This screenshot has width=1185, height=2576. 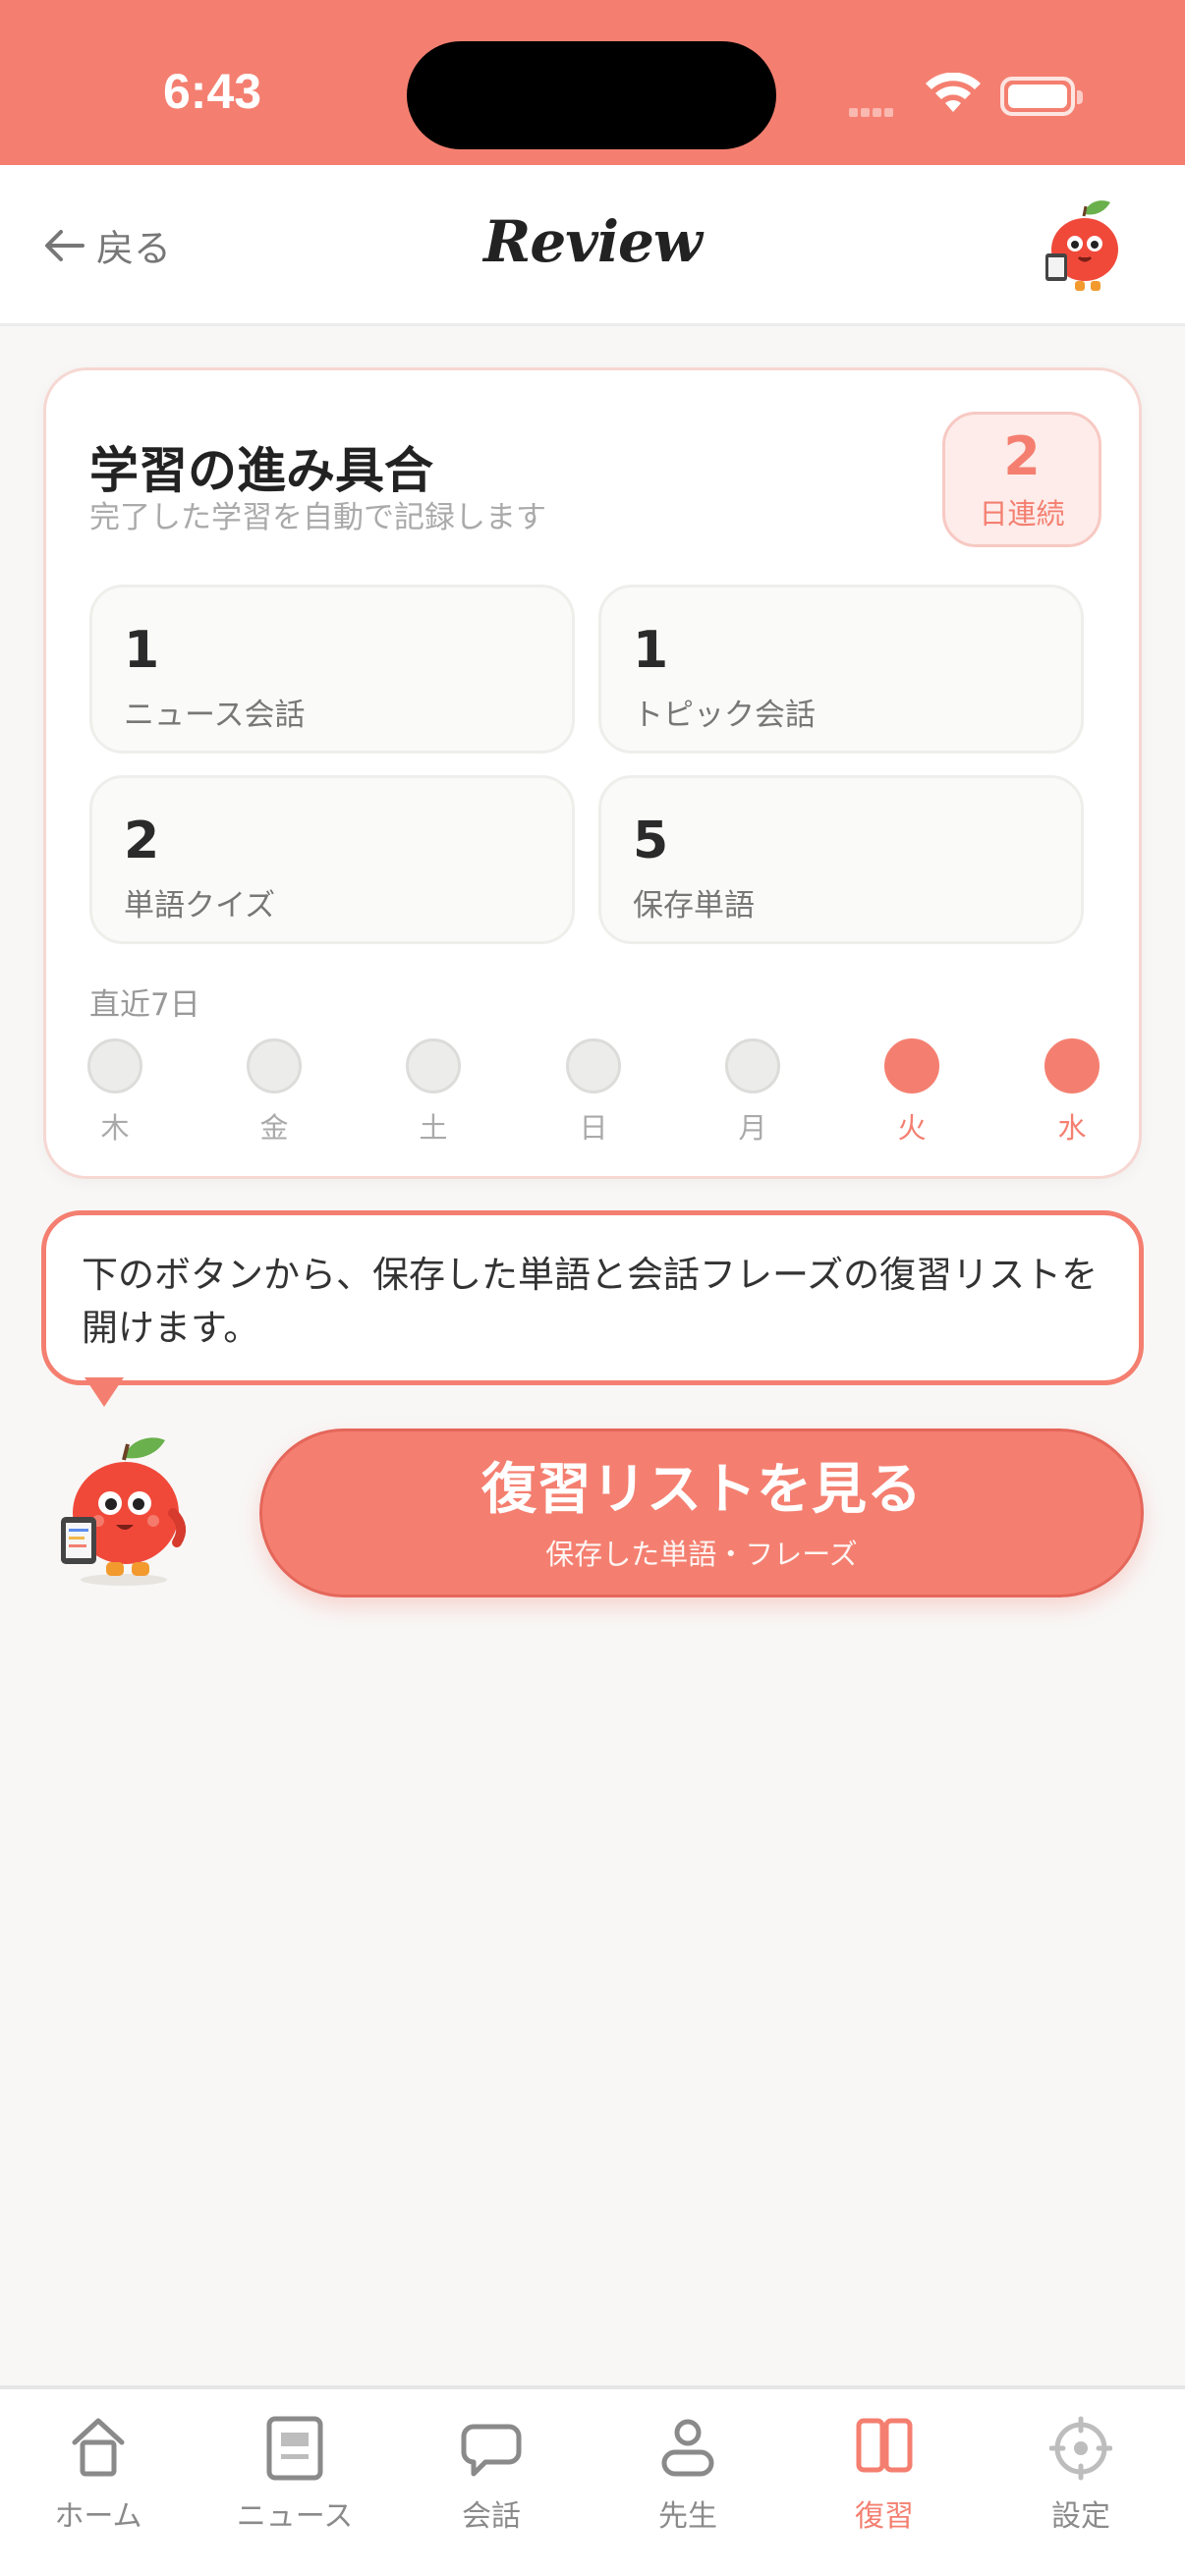 I want to click on tab-label: 設定, so click(x=1080, y=2516).